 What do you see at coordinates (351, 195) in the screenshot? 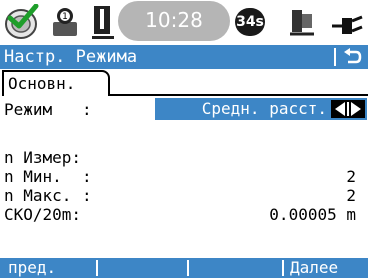
I see `n-max-value: 2` at bounding box center [351, 195].